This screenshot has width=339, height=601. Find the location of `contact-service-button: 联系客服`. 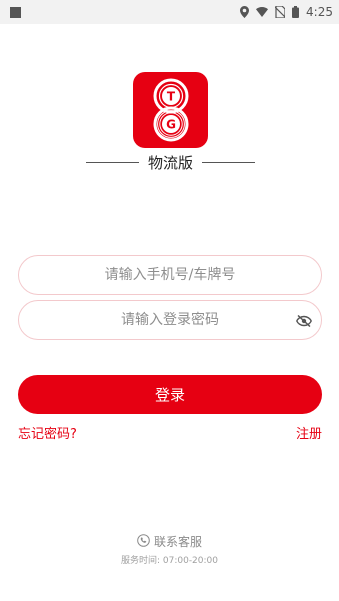

contact-service-button: 联系客服 is located at coordinates (169, 541).